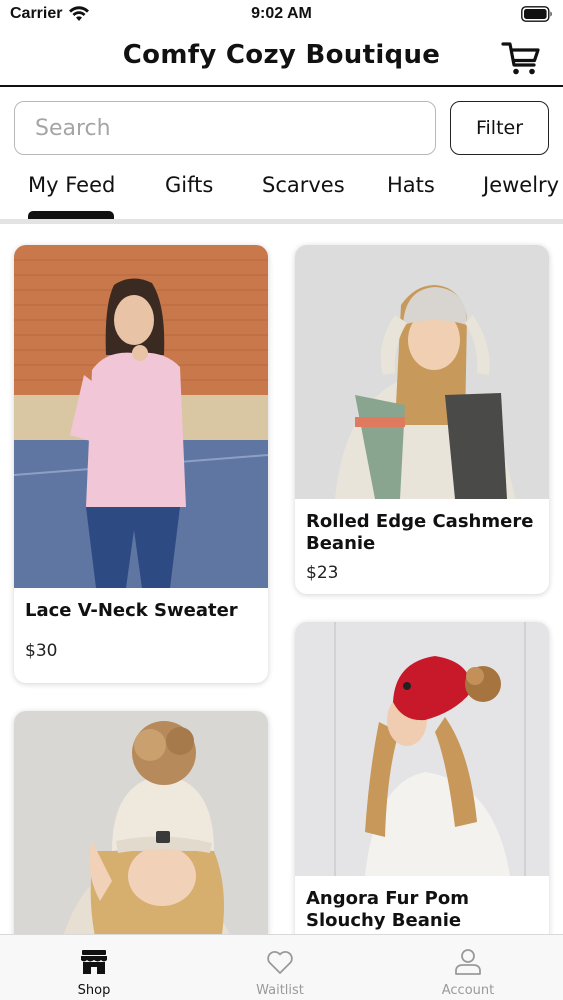 The width and height of the screenshot is (563, 1000). What do you see at coordinates (499, 128) in the screenshot?
I see `filter-button: Filter` at bounding box center [499, 128].